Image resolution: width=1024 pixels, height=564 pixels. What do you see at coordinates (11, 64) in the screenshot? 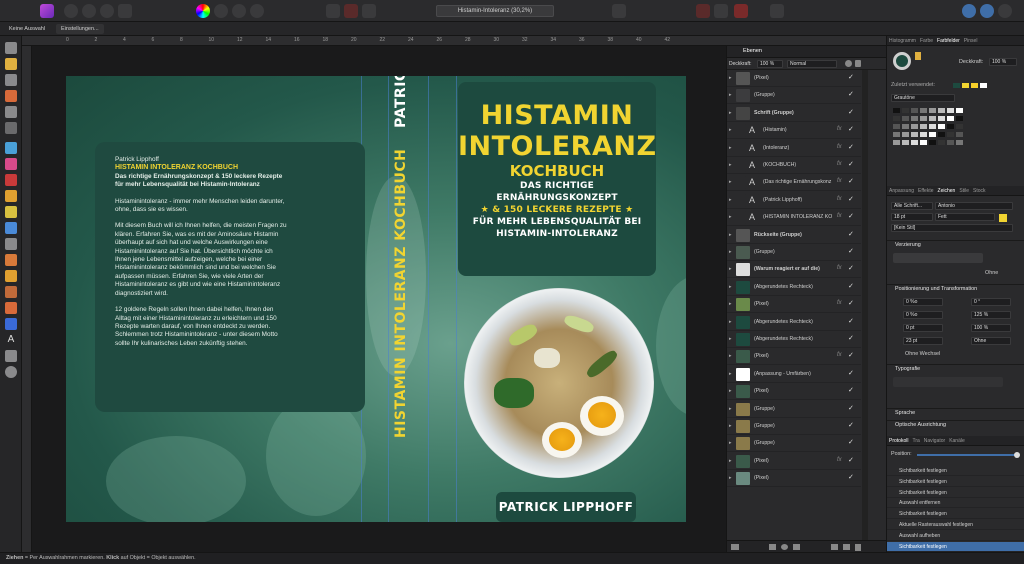
I see `view-tool-icon` at bounding box center [11, 64].